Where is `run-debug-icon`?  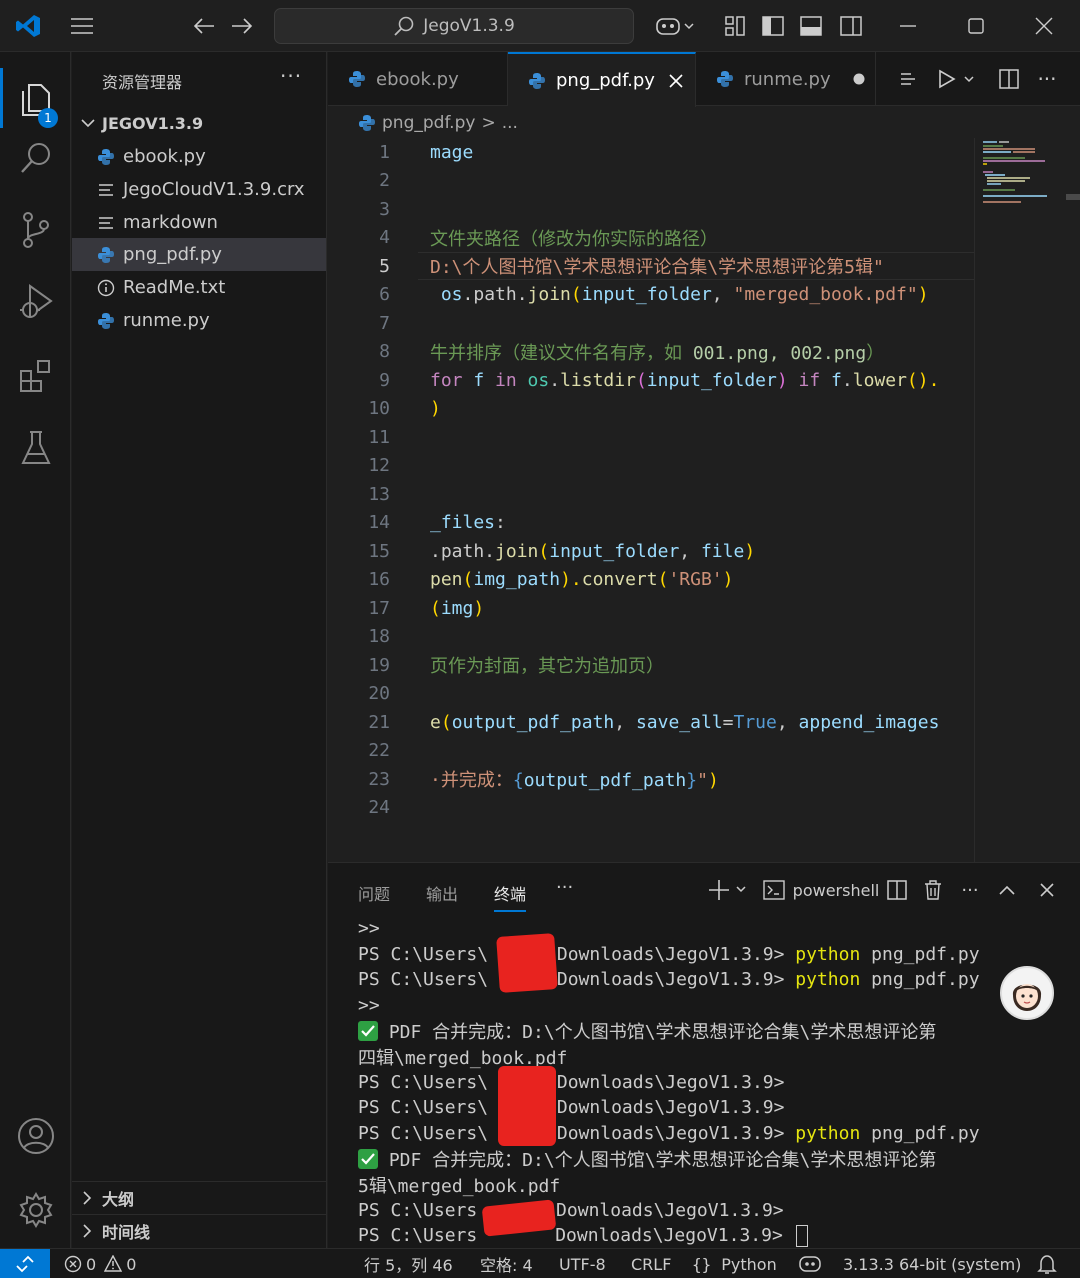
run-debug-icon is located at coordinates (35, 302).